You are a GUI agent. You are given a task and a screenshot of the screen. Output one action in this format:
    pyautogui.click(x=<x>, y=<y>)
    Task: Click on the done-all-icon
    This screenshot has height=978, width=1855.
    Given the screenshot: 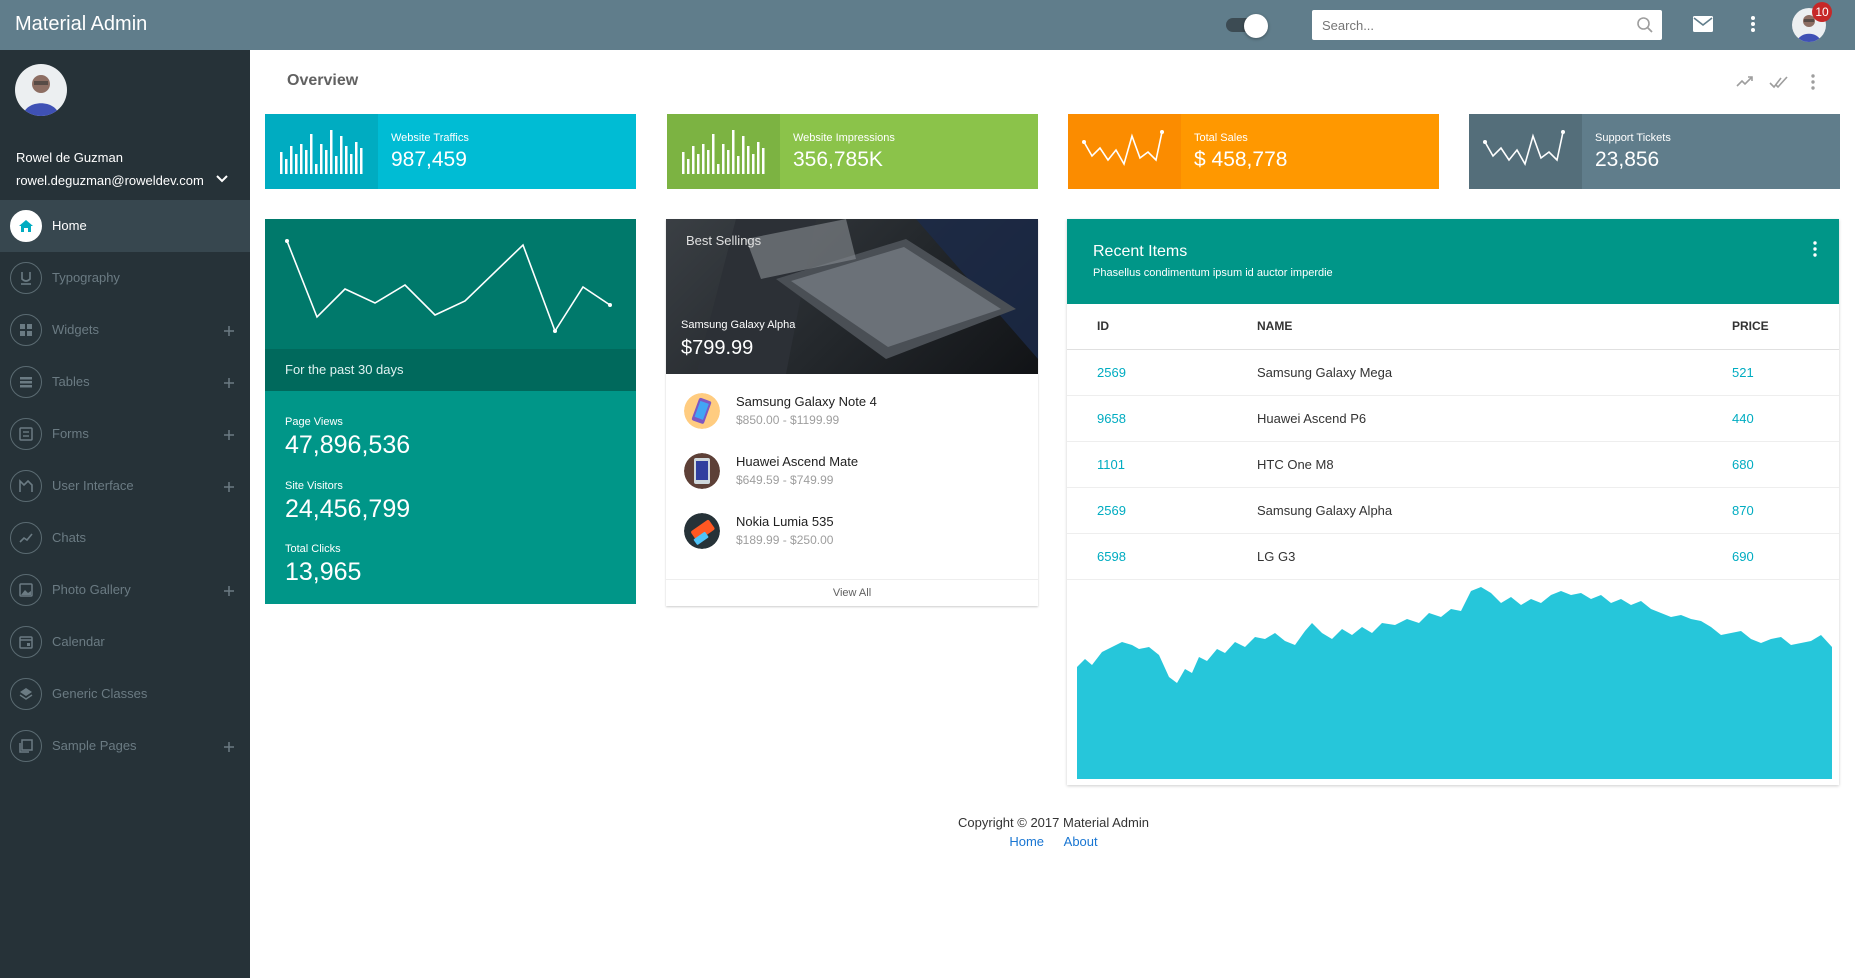 What is the action you would take?
    pyautogui.click(x=1779, y=82)
    